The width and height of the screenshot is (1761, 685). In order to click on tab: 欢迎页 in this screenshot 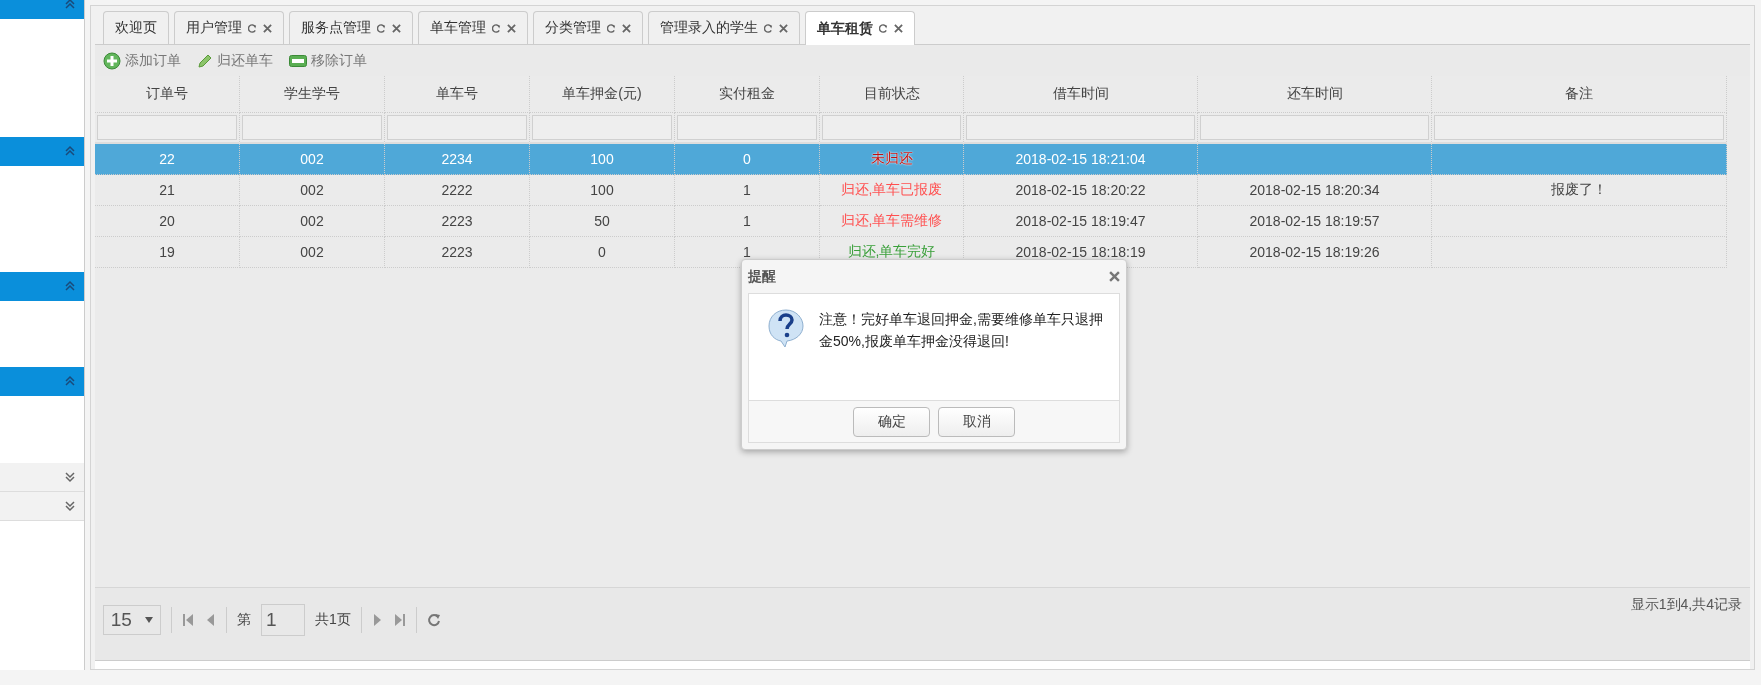, I will do `click(136, 27)`.